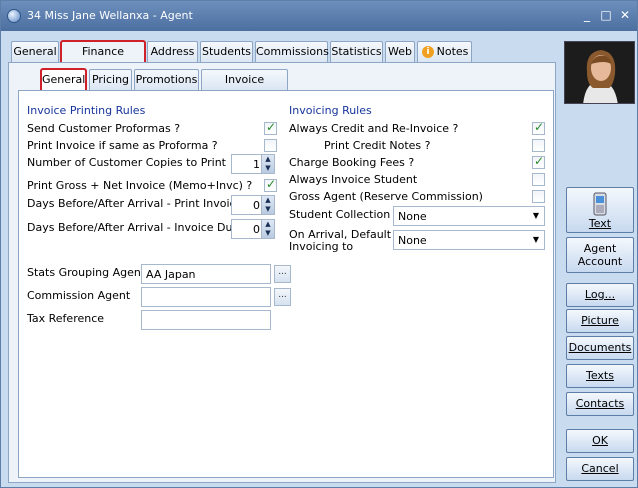 This screenshot has height=488, width=638. What do you see at coordinates (244, 87) in the screenshot?
I see `subtab-invoice-layouts: Invoice Layouts` at bounding box center [244, 87].